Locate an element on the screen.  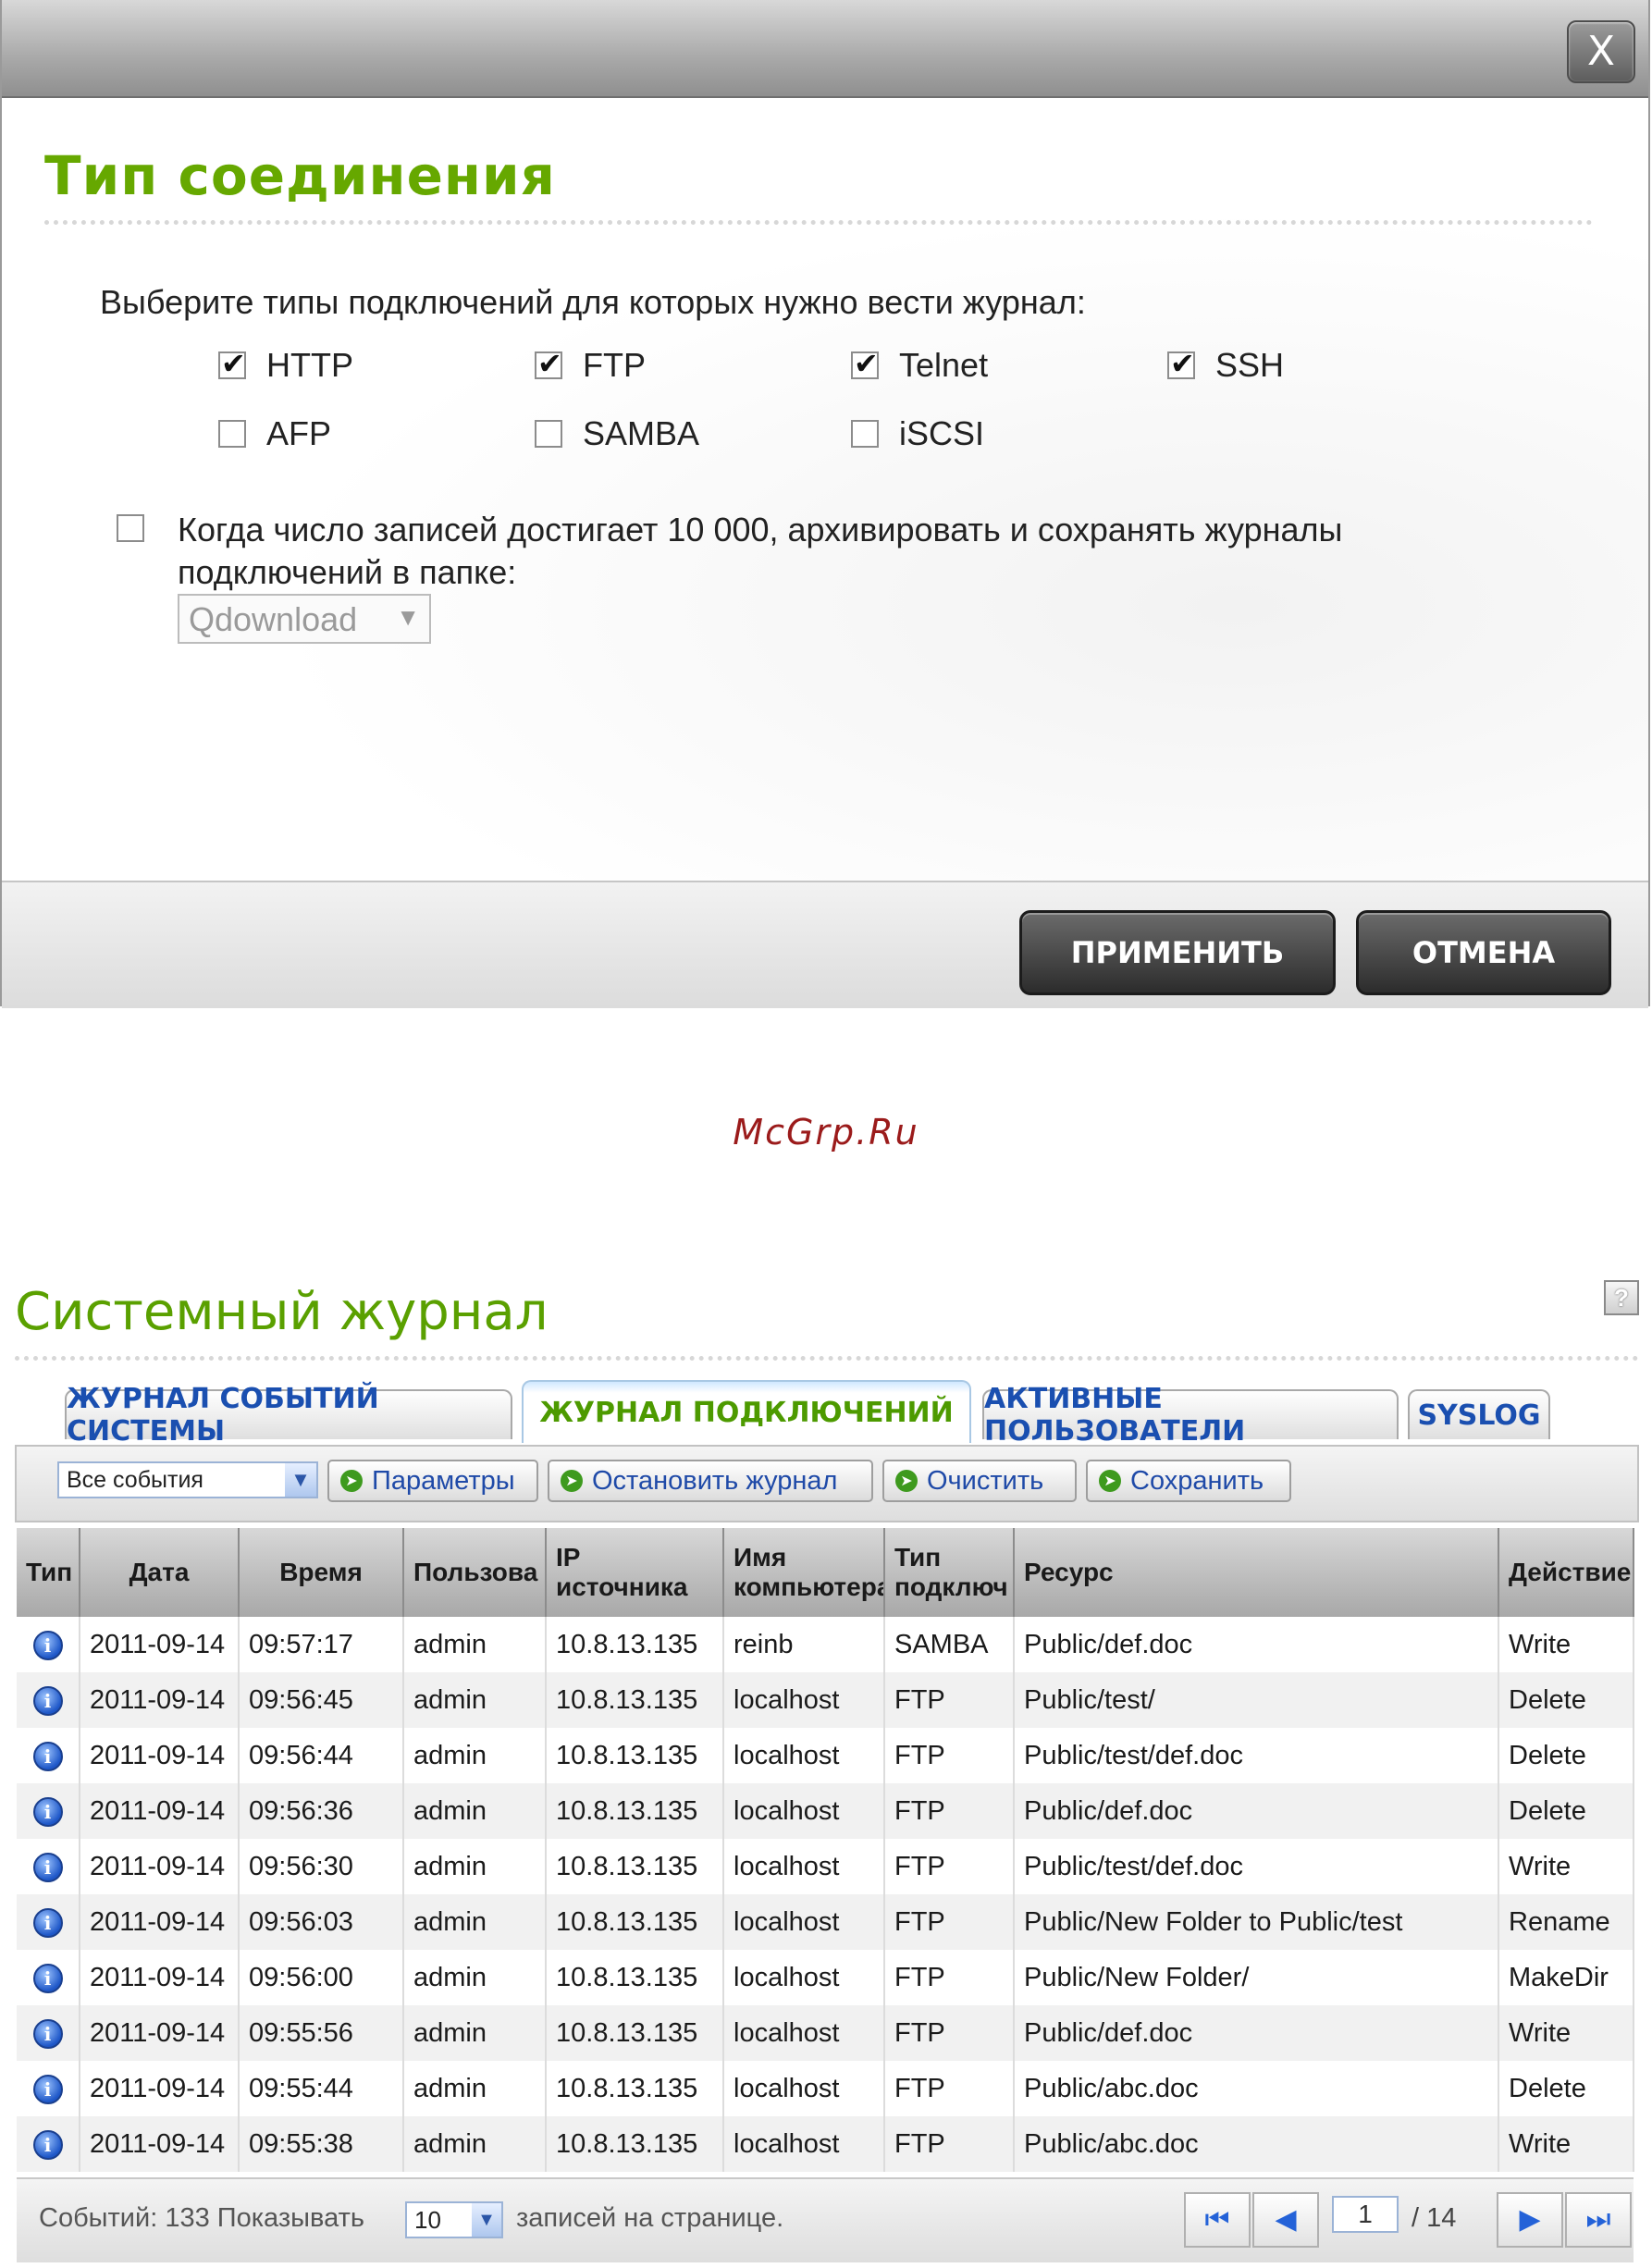
checkbox-ssh-box is located at coordinates (1181, 364).